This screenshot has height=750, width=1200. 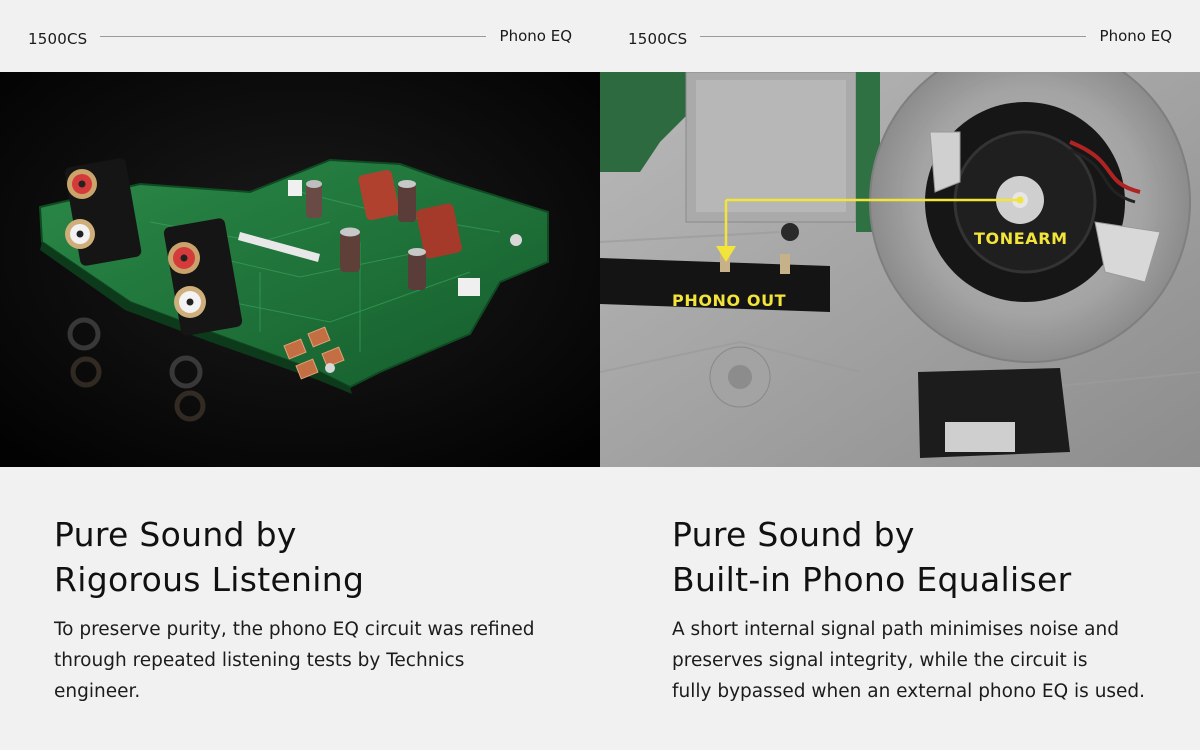 What do you see at coordinates (97, 691) in the screenshot?
I see `left-body-line3: engineer.` at bounding box center [97, 691].